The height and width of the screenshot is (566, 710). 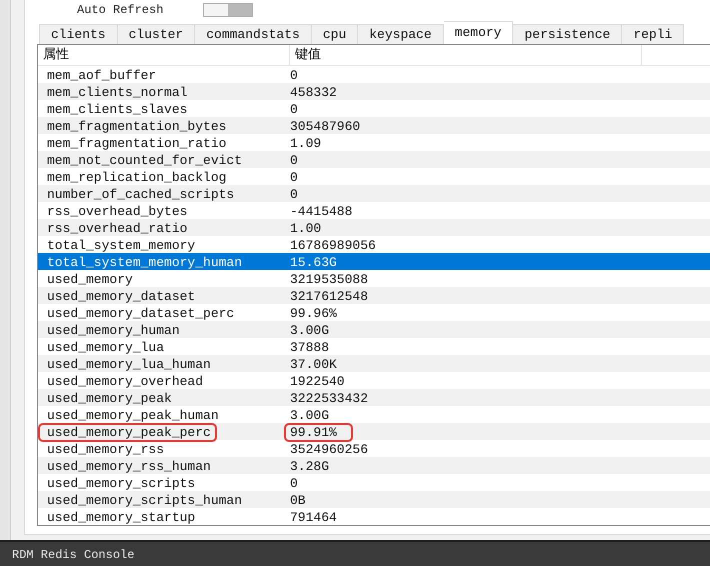 What do you see at coordinates (329, 297) in the screenshot?
I see `value-cell-text: 3217612548` at bounding box center [329, 297].